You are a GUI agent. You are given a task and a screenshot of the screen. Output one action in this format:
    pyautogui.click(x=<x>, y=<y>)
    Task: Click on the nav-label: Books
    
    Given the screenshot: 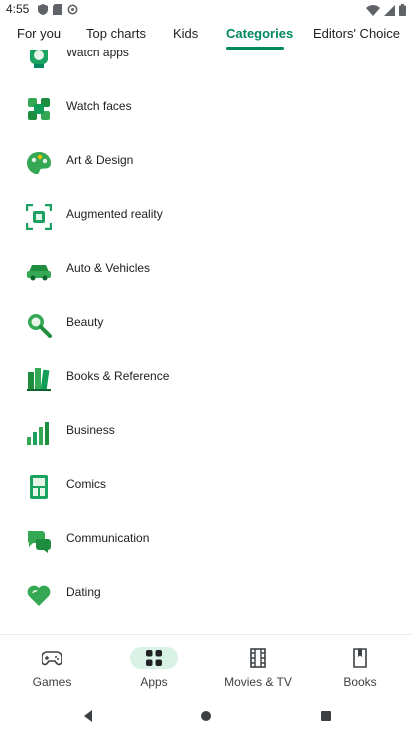 What is the action you would take?
    pyautogui.click(x=360, y=682)
    